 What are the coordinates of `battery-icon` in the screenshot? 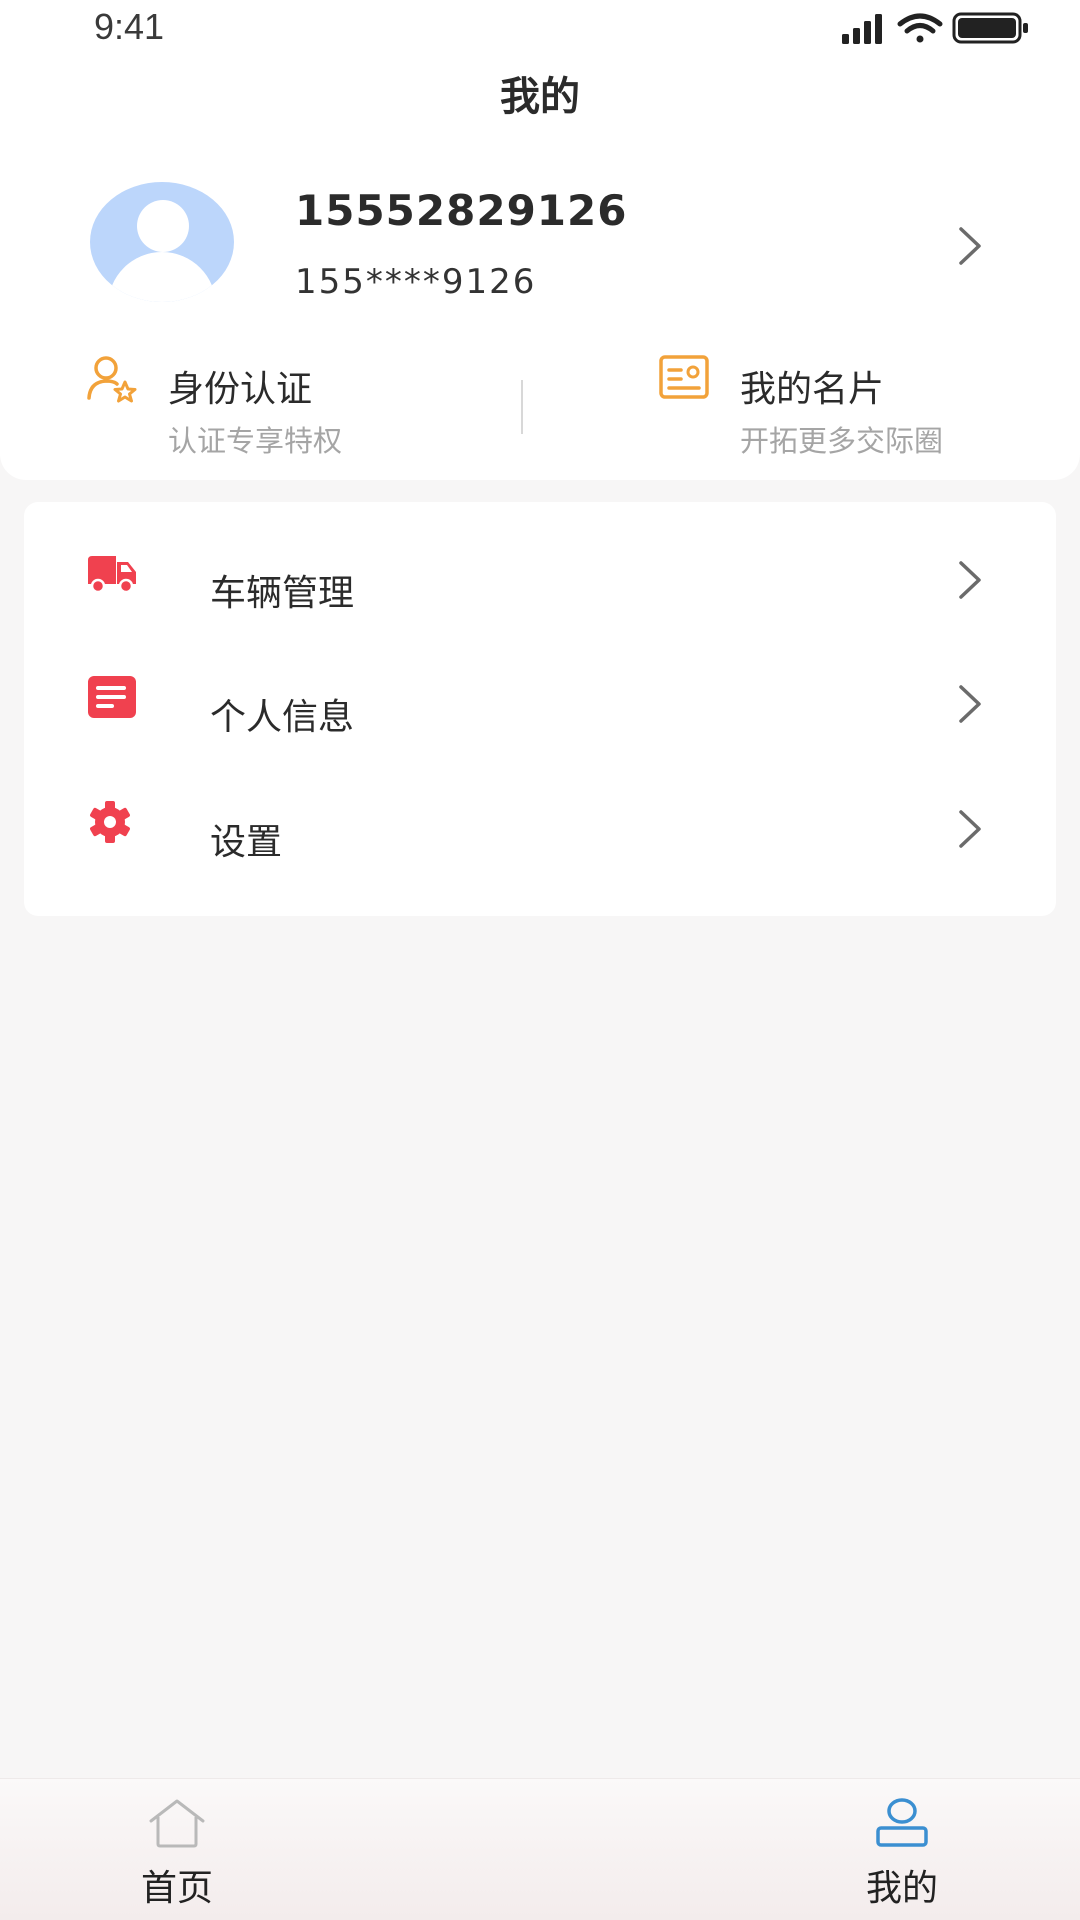 It's located at (990, 28).